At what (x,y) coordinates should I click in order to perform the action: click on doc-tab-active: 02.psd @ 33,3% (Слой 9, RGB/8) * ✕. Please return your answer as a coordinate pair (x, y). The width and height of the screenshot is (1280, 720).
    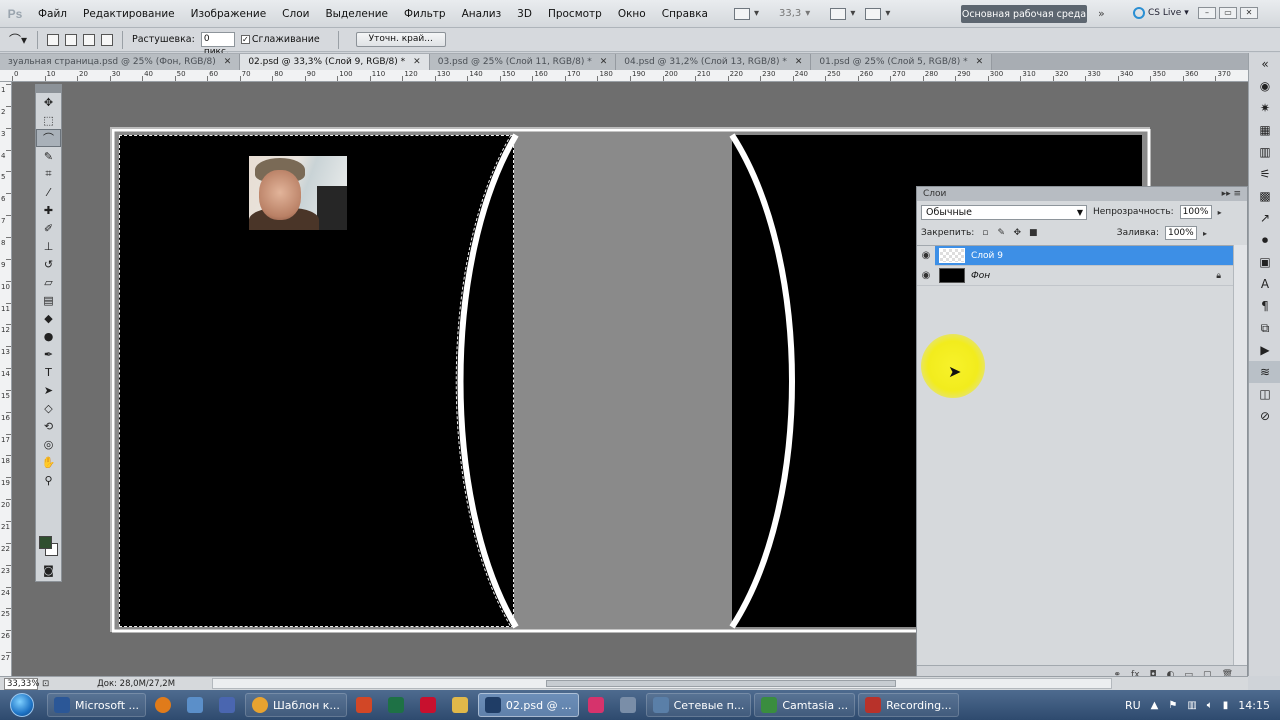
    Looking at the image, I should click on (335, 62).